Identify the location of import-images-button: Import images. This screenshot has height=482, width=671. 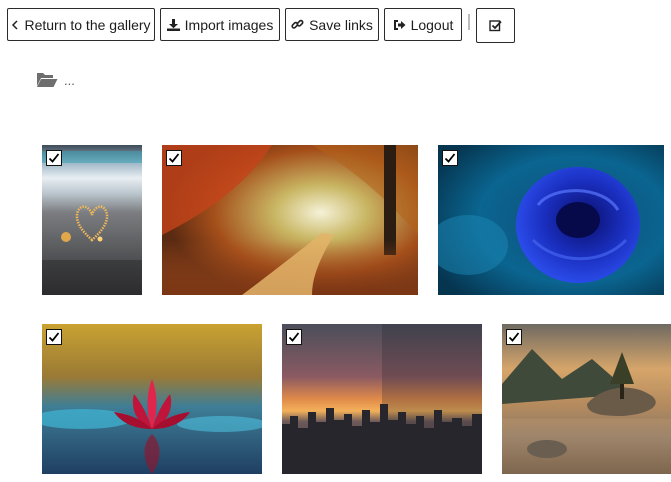
(220, 24).